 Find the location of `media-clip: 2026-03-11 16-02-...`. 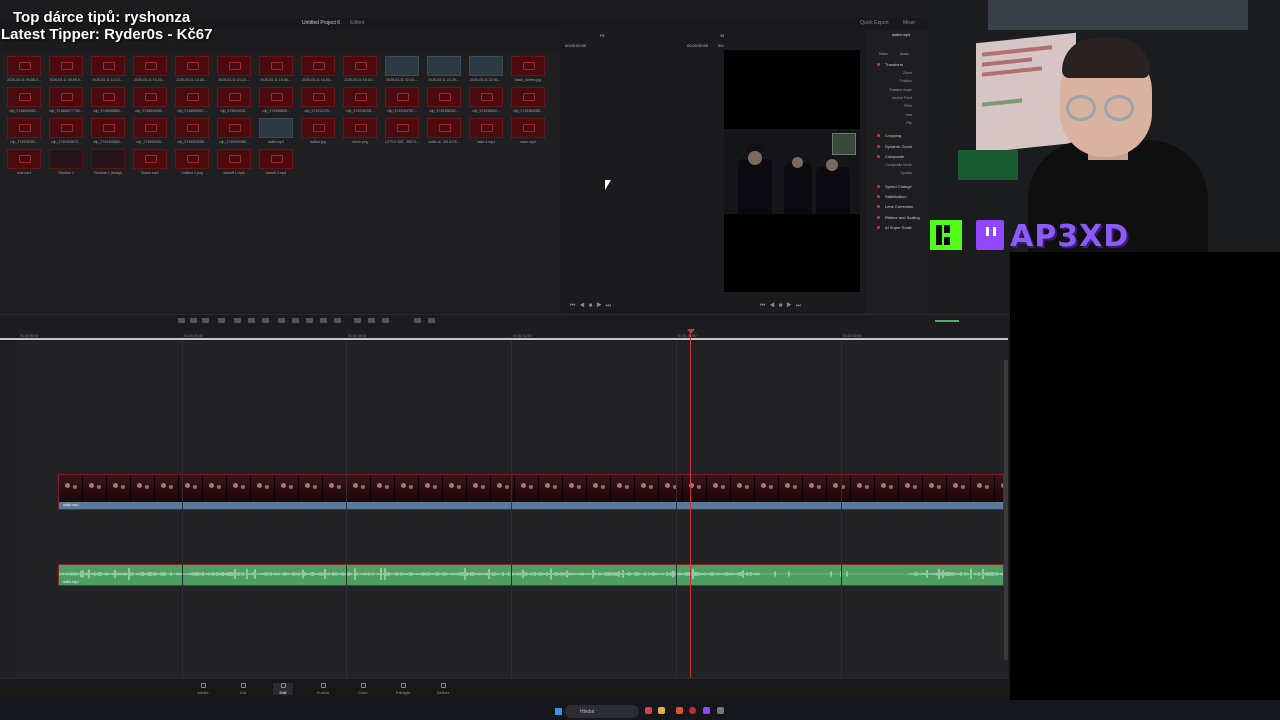

media-clip: 2026-03-11 16-02-... is located at coordinates (360, 69).